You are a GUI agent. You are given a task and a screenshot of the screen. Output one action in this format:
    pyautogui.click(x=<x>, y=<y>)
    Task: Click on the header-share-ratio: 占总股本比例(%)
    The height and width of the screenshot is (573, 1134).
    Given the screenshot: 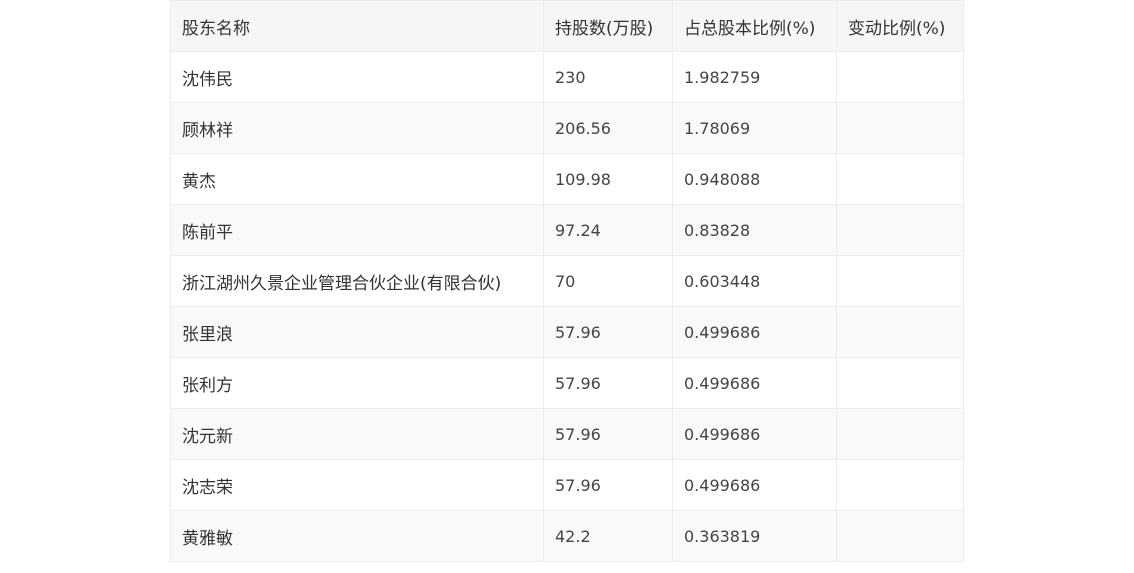 What is the action you would take?
    pyautogui.click(x=754, y=26)
    